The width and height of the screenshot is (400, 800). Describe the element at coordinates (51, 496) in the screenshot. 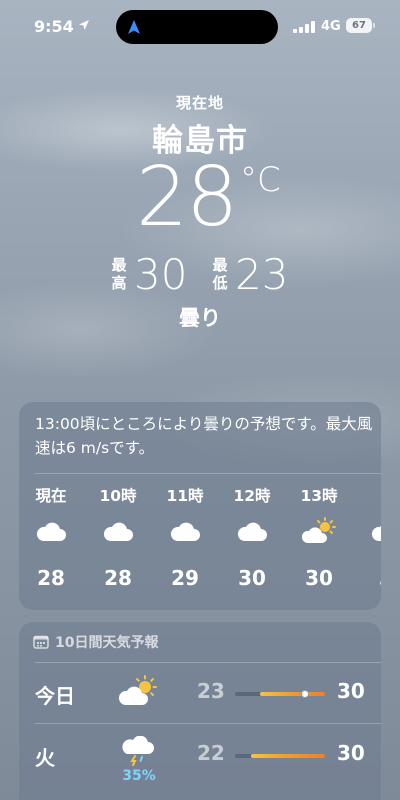

I see `hour-label: 現在` at that location.